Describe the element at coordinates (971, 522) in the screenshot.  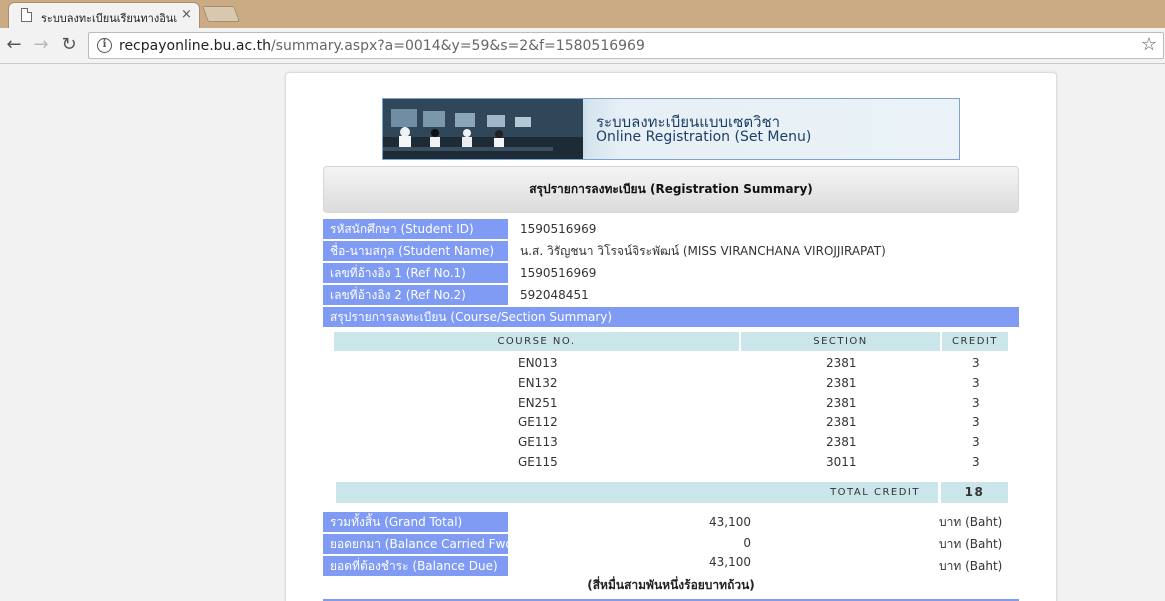
I see `grand-total-unit: บาท (Baht)` at that location.